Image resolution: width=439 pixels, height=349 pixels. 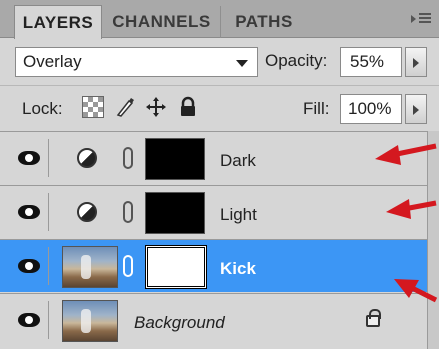 I want to click on annotation-arrows, so click(x=406, y=223).